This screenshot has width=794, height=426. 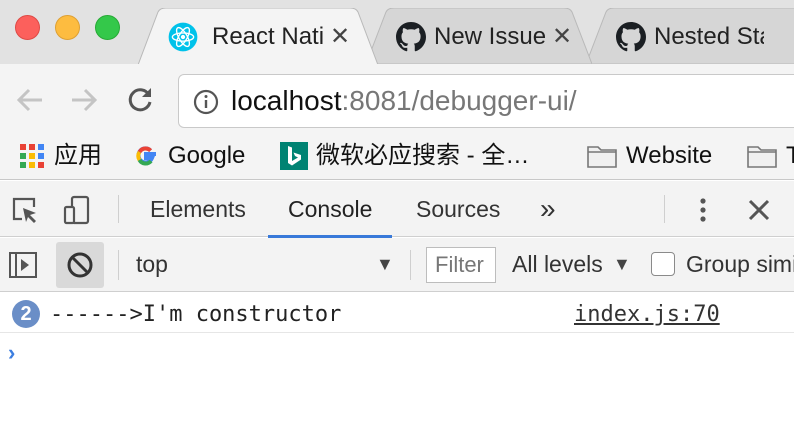 I want to click on bookmark-label: 应用, so click(x=78, y=155).